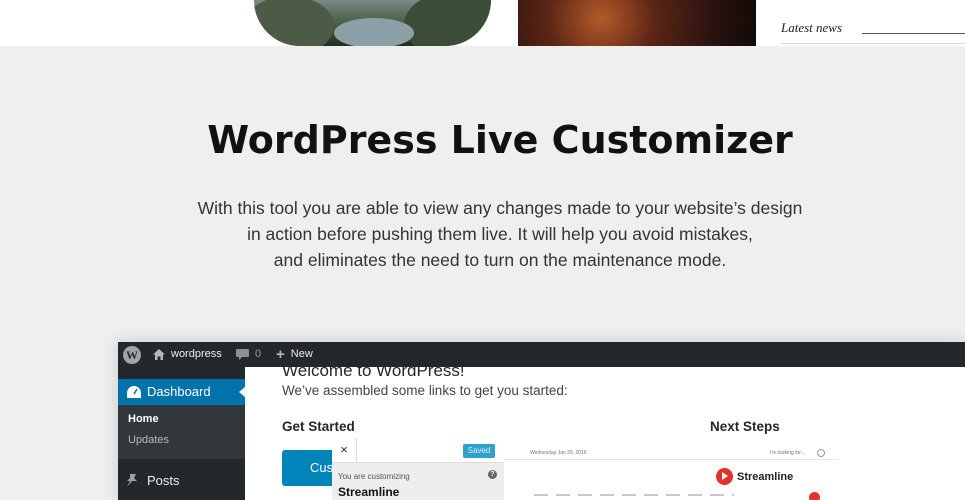 The height and width of the screenshot is (500, 965). I want to click on home-icon, so click(159, 354).